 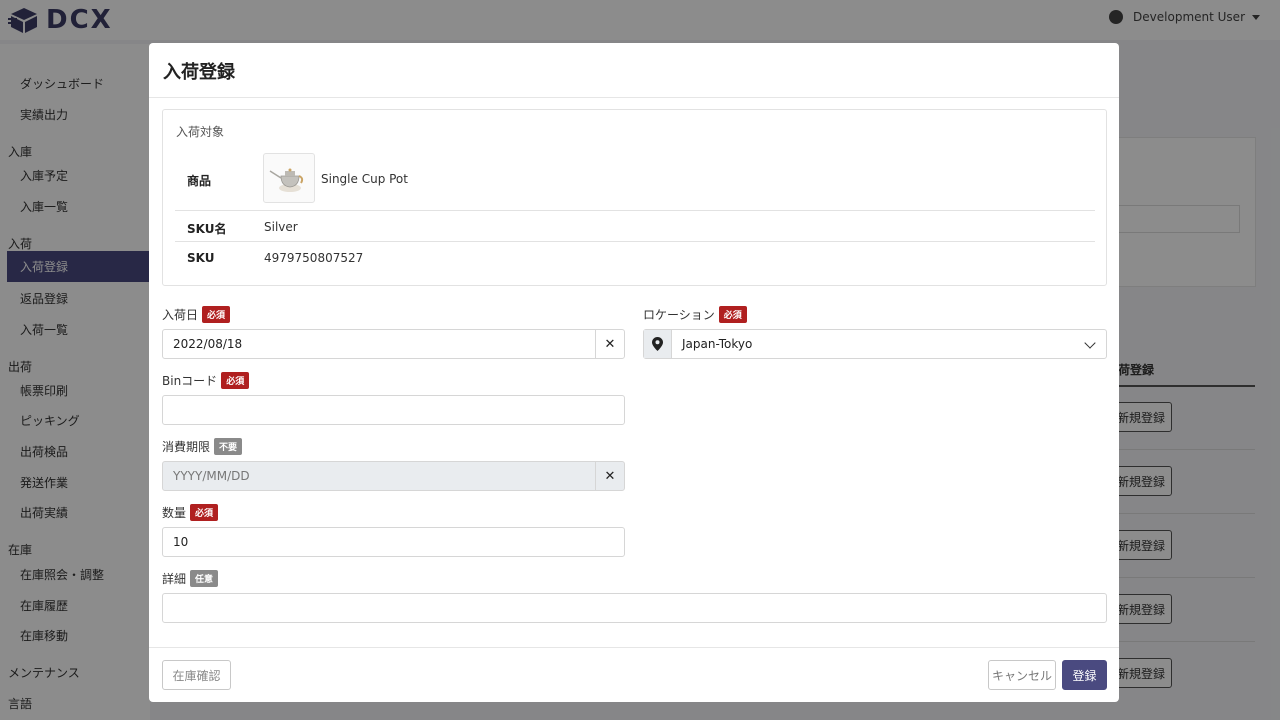 I want to click on map-pin-icon, so click(x=658, y=344).